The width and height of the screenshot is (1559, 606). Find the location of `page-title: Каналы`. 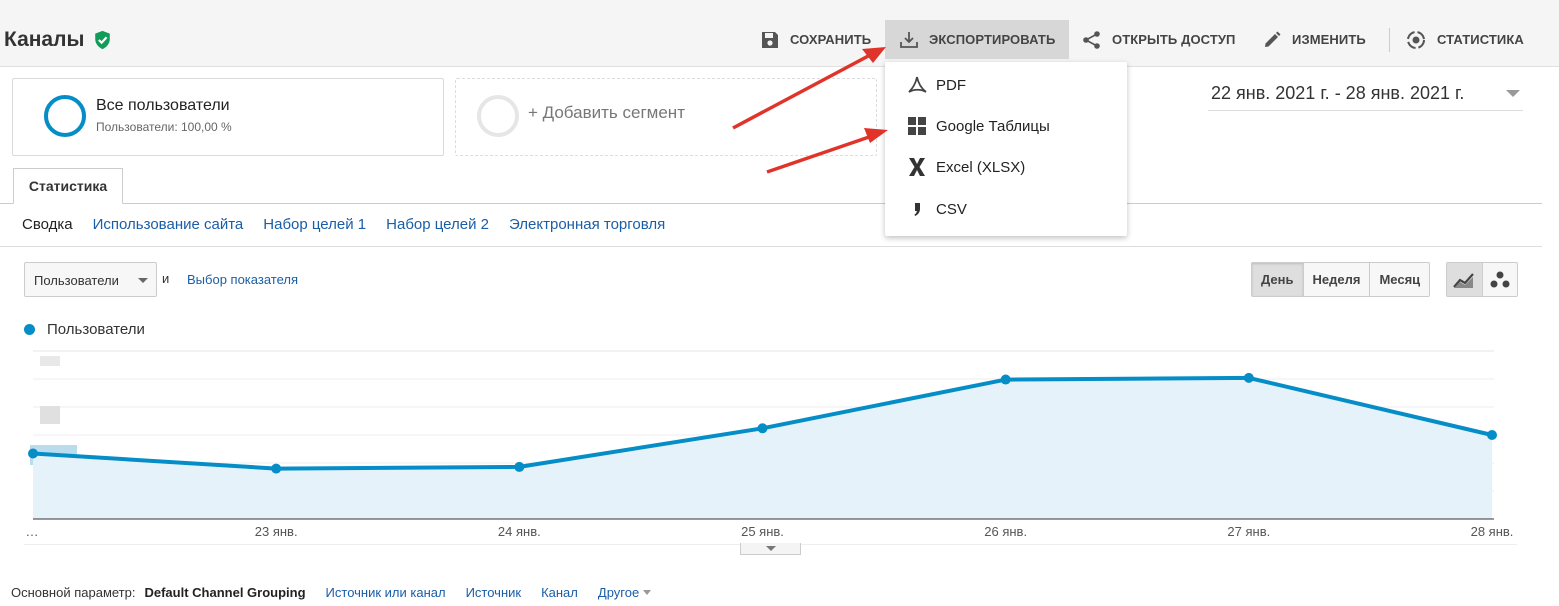

page-title: Каналы is located at coordinates (44, 39).